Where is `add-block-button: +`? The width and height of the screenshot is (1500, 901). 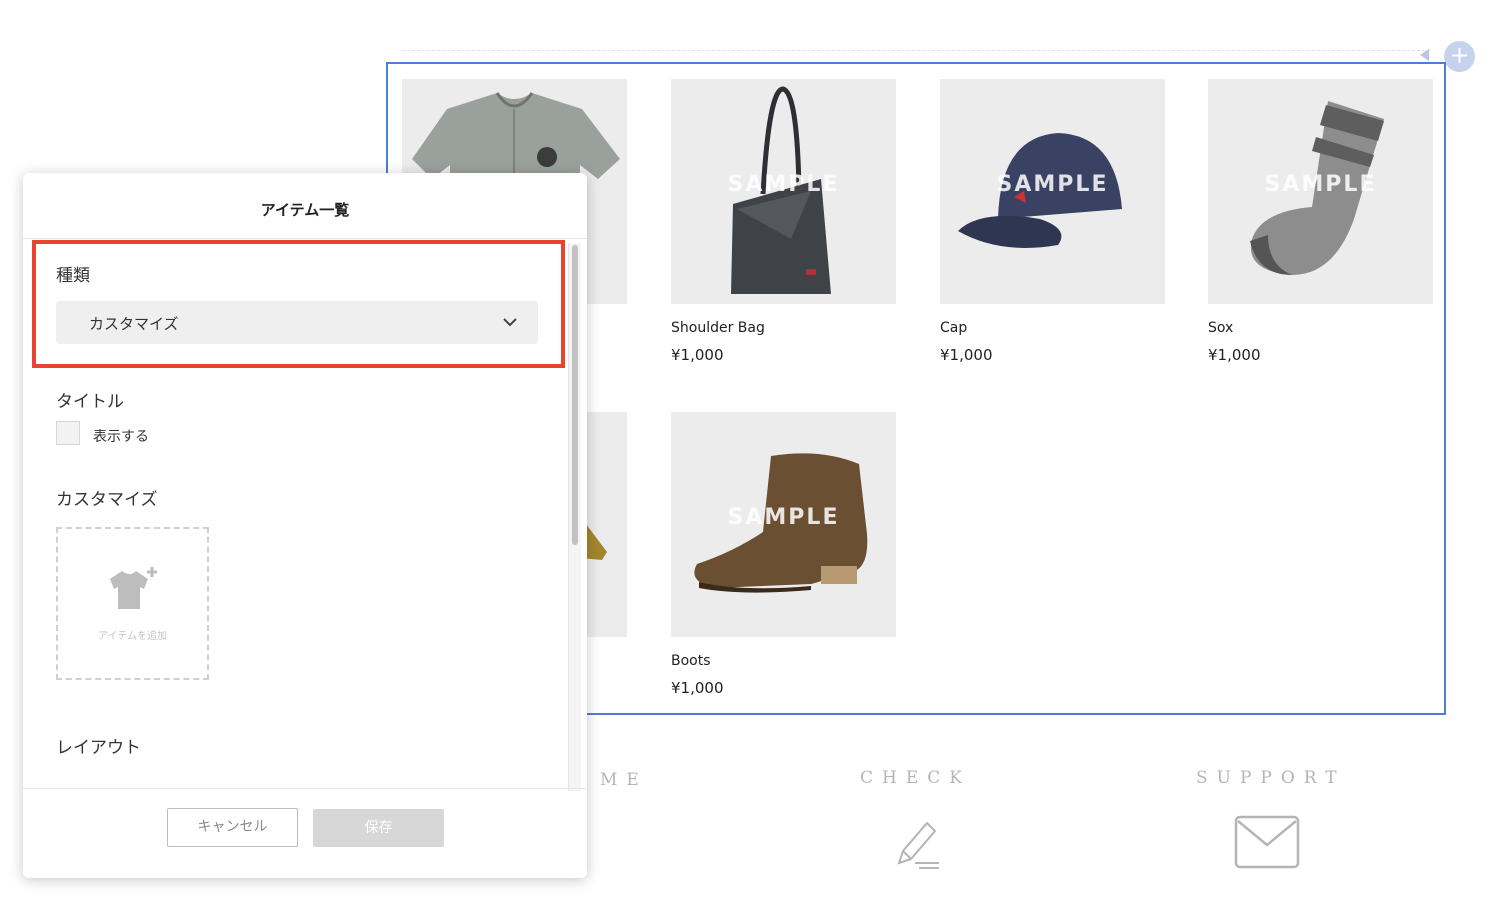 add-block-button: + is located at coordinates (1459, 56).